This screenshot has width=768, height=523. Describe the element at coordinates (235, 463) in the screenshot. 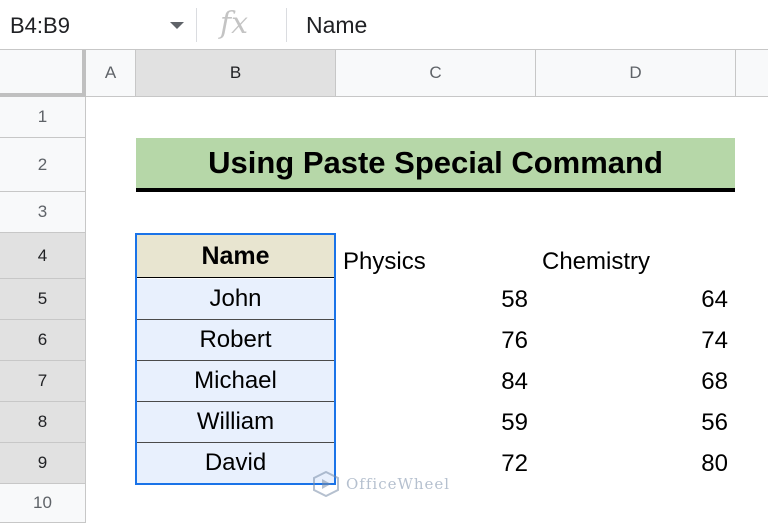

I see `table-cell-name: David` at that location.